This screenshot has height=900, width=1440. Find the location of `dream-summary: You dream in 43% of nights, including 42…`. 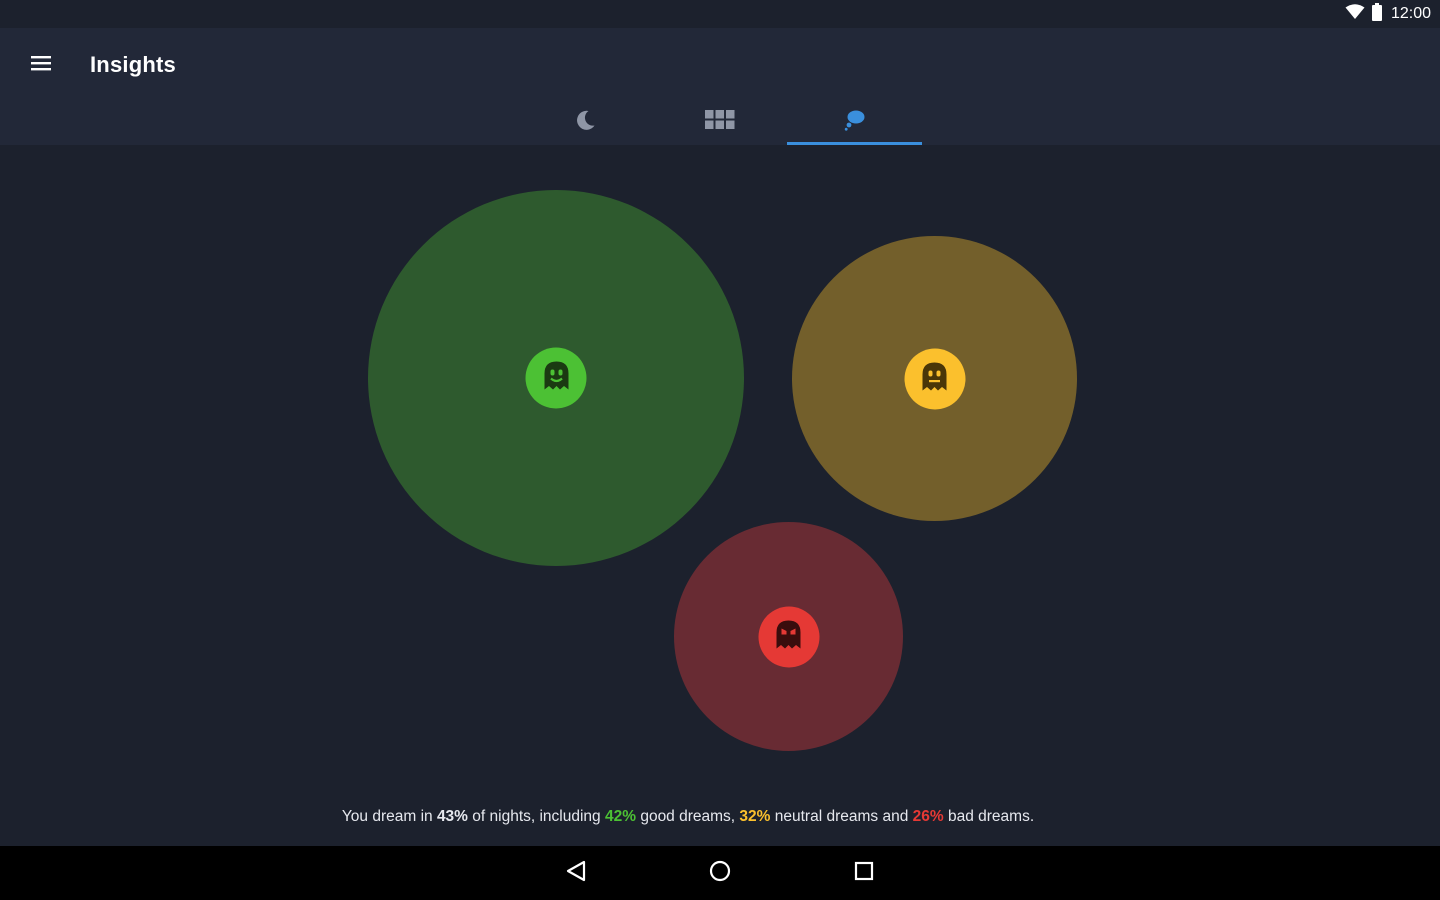

dream-summary: You dream in 43% of nights, including 42… is located at coordinates (688, 817).